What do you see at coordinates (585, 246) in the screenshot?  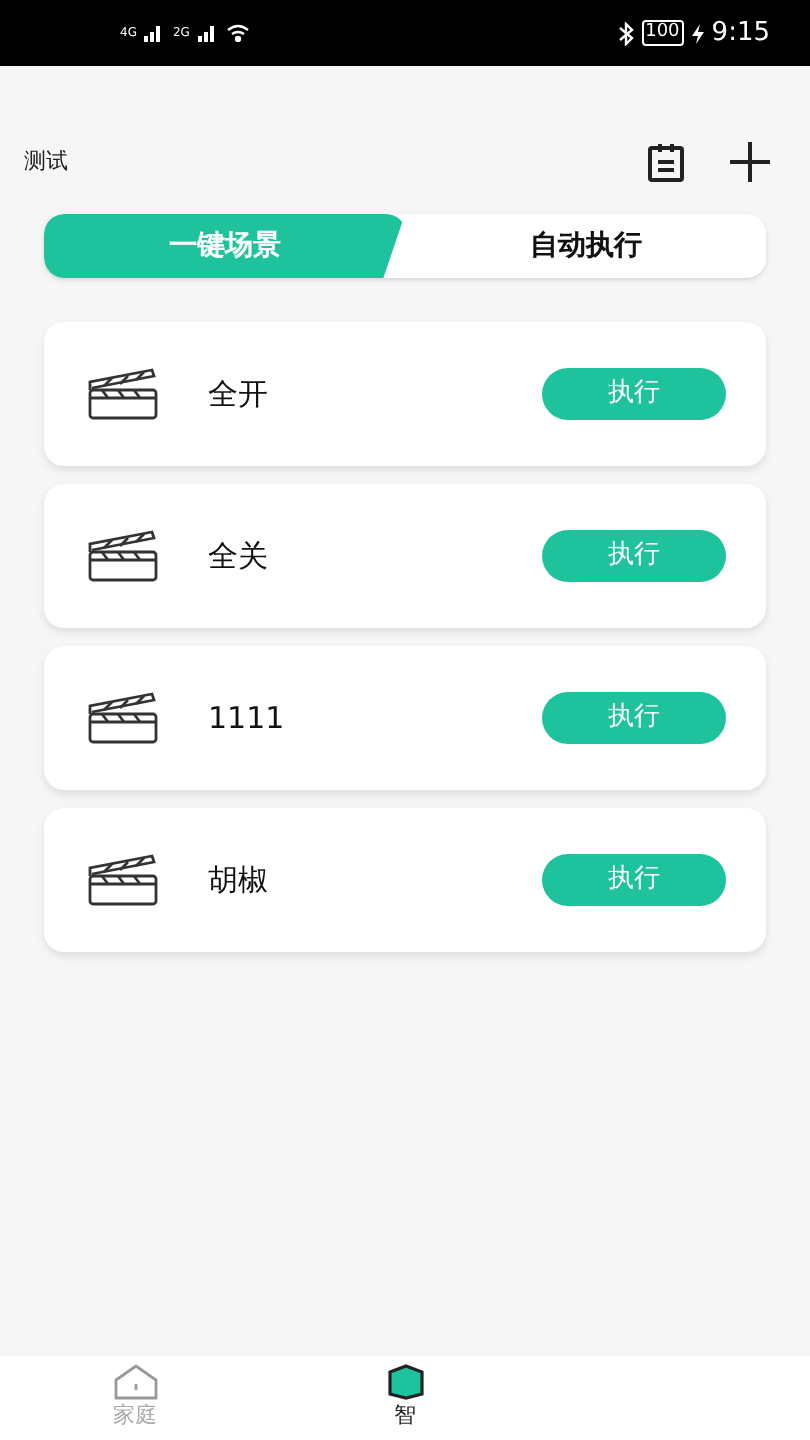 I see `scene-tab: 自动执行` at bounding box center [585, 246].